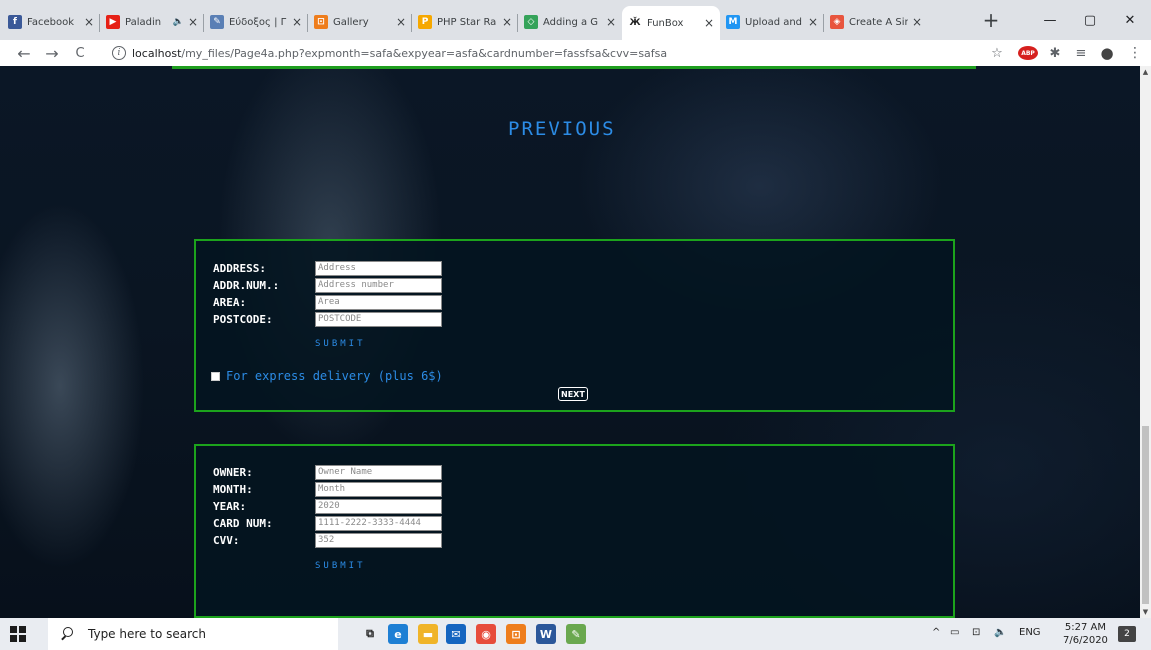 The image size is (1151, 650). I want to click on notepad-icon: ✎, so click(576, 634).